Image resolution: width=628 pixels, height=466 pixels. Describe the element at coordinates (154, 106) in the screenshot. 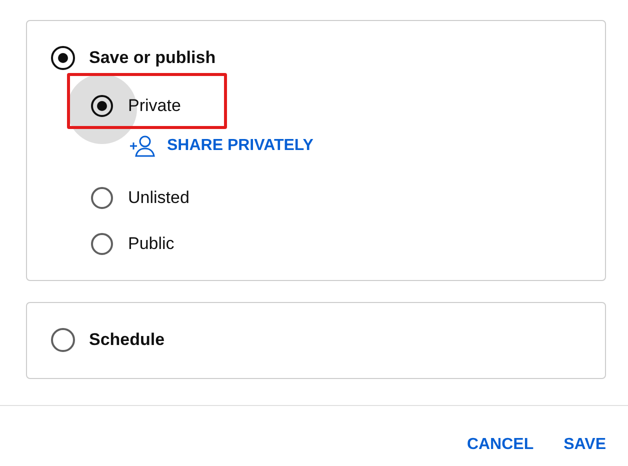

I see `option-label: Private` at that location.